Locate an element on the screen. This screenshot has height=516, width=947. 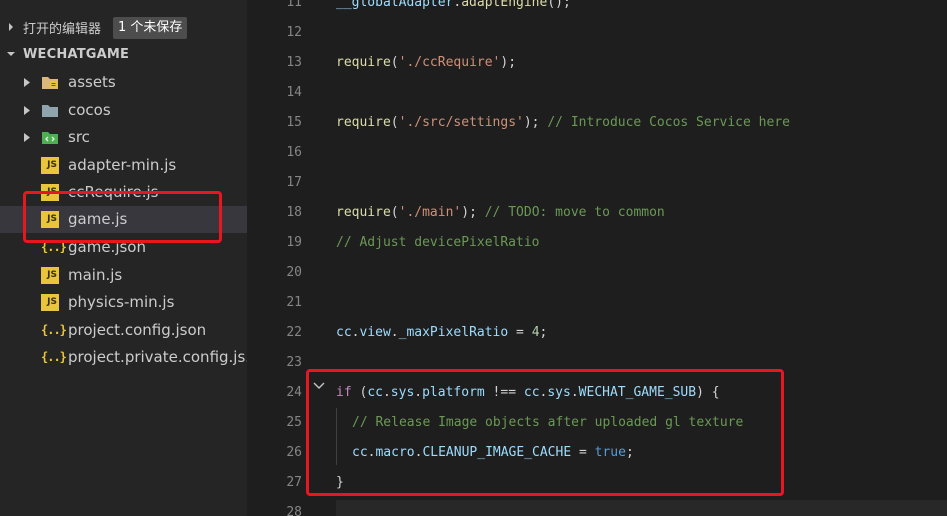
open-editors-section-header: 打开的编辑器 1 个未保存 is located at coordinates (123, 27).